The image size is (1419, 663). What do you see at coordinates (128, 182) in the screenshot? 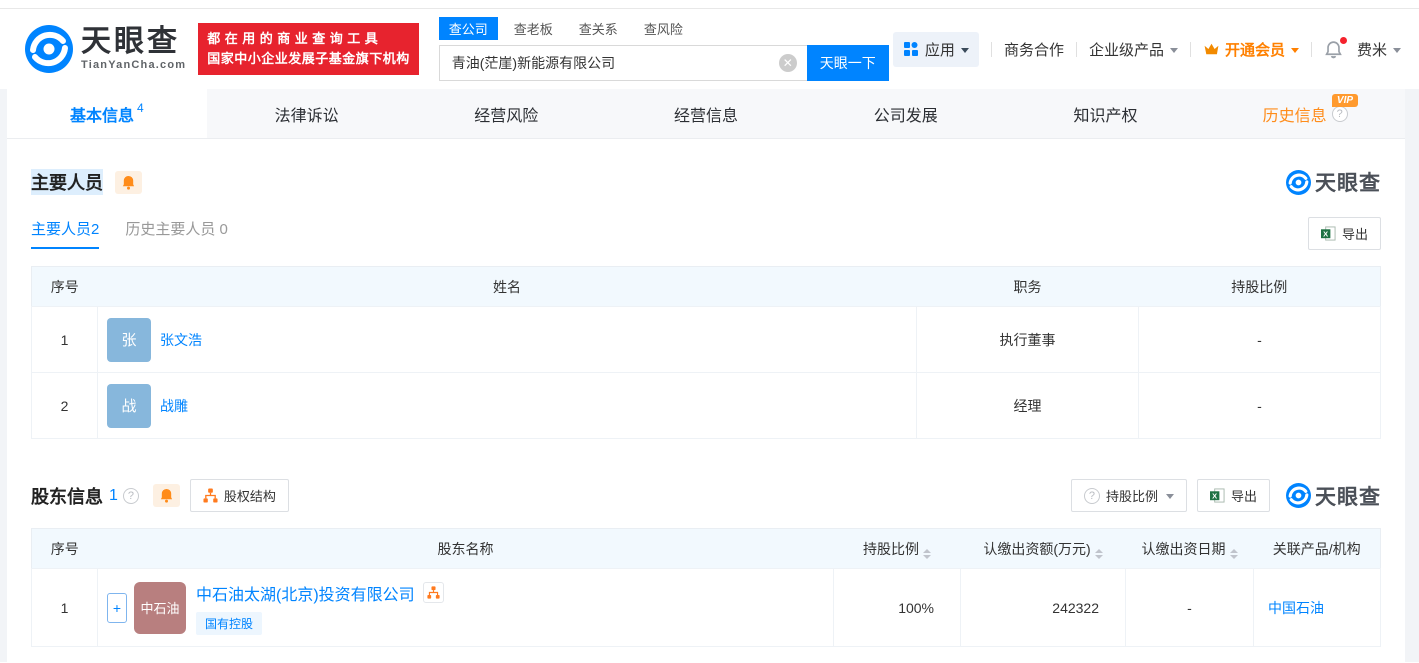
I see `members-subscribe-bell` at bounding box center [128, 182].